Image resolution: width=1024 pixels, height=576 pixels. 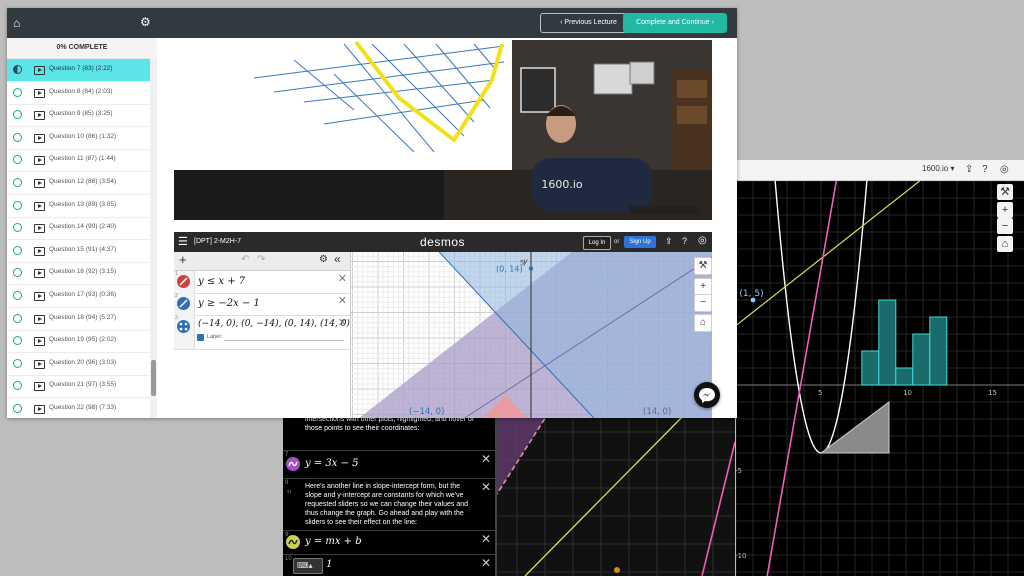 What do you see at coordinates (78, 93) in the screenshot?
I see `lesson-item: Question 8 (84) (2:03)` at bounding box center [78, 93].